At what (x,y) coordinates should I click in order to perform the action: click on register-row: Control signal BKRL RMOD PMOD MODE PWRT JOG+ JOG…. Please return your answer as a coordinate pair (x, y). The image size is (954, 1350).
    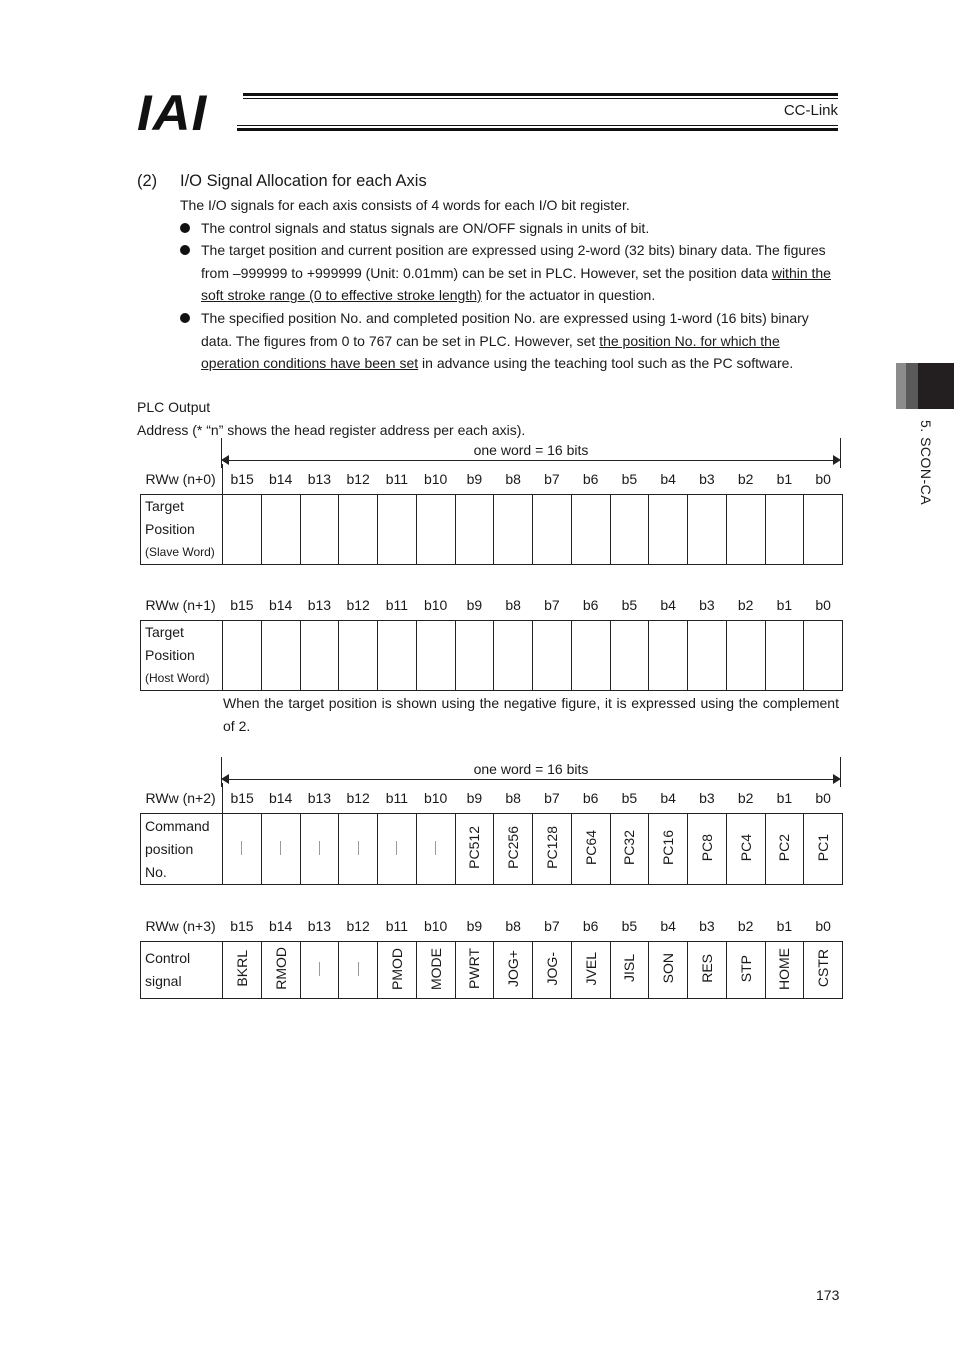
    Looking at the image, I should click on (491, 970).